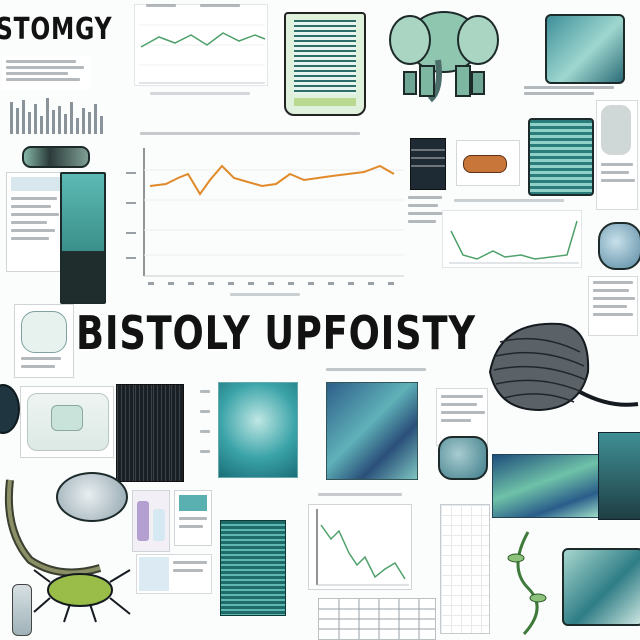 The width and height of the screenshot is (640, 640). I want to click on bottom-line-chart-svg, so click(362, 547).